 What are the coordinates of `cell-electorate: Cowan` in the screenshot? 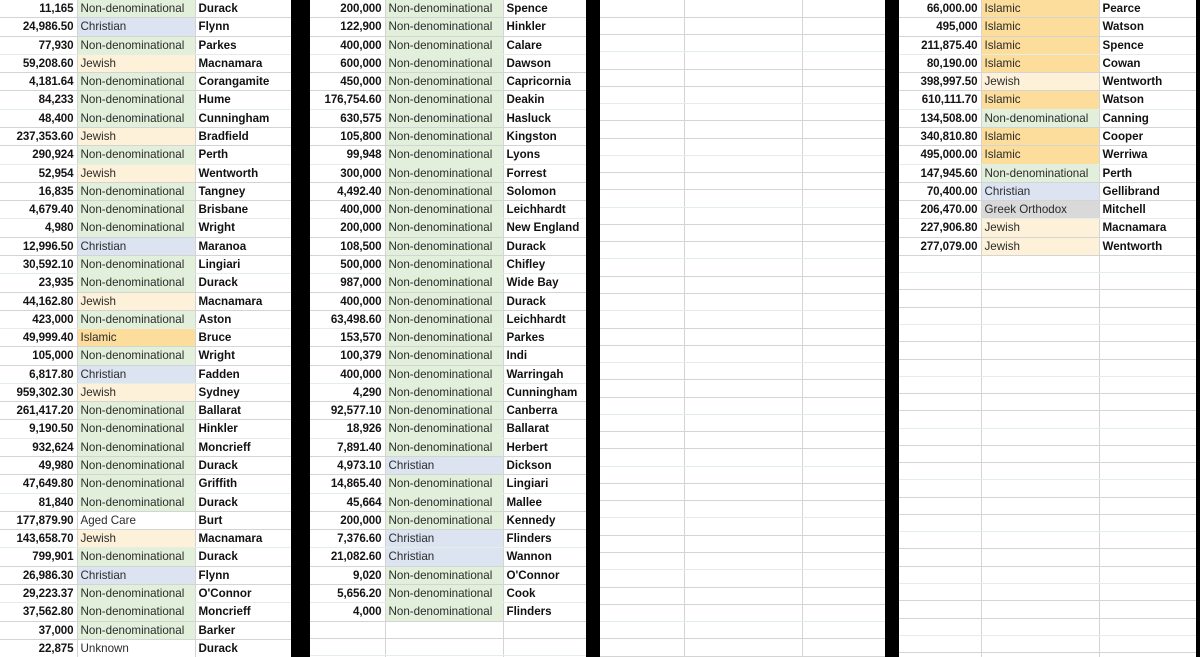 It's located at (1147, 64).